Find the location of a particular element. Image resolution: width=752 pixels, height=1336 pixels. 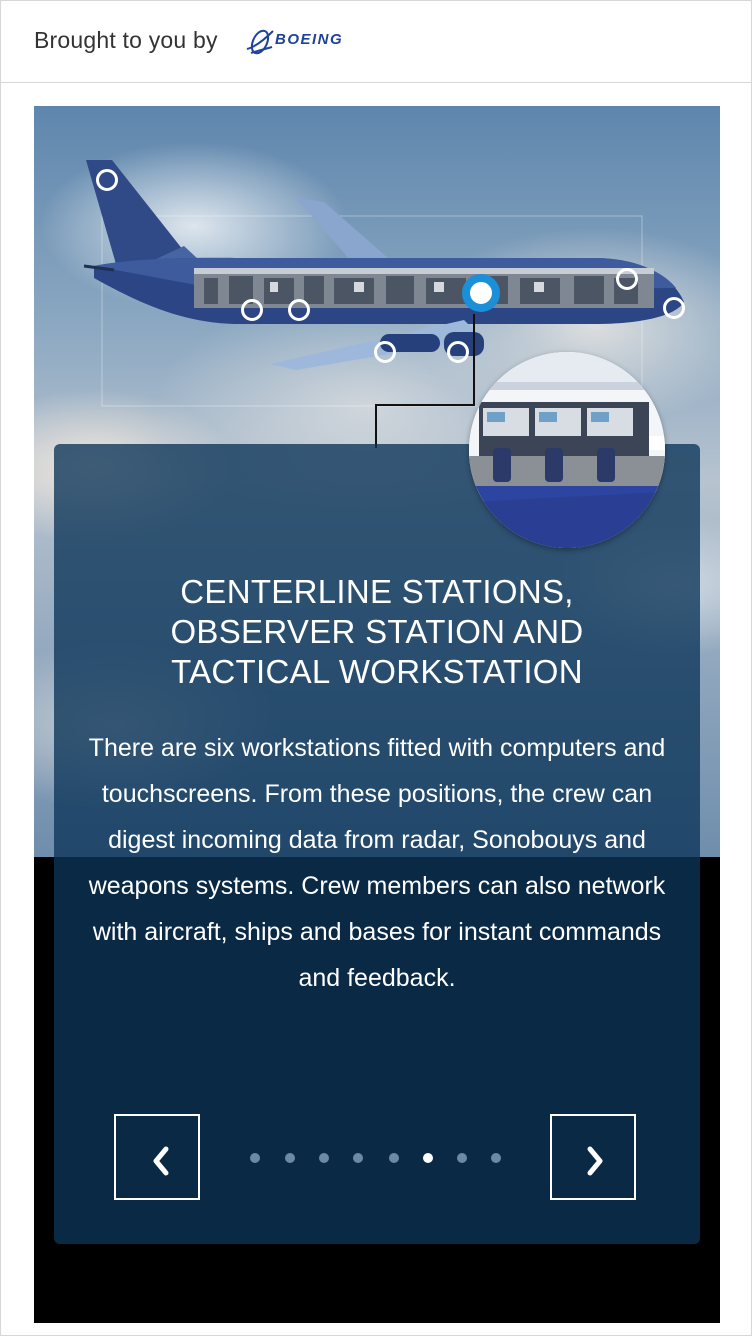

sponsor-label: Brought to you by is located at coordinates (126, 40).